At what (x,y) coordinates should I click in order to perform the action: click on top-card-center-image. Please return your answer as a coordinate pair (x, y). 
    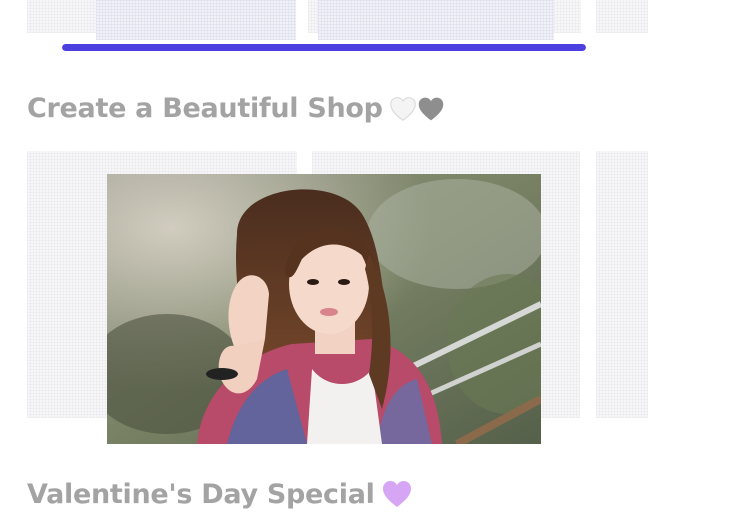
    Looking at the image, I should click on (436, 20).